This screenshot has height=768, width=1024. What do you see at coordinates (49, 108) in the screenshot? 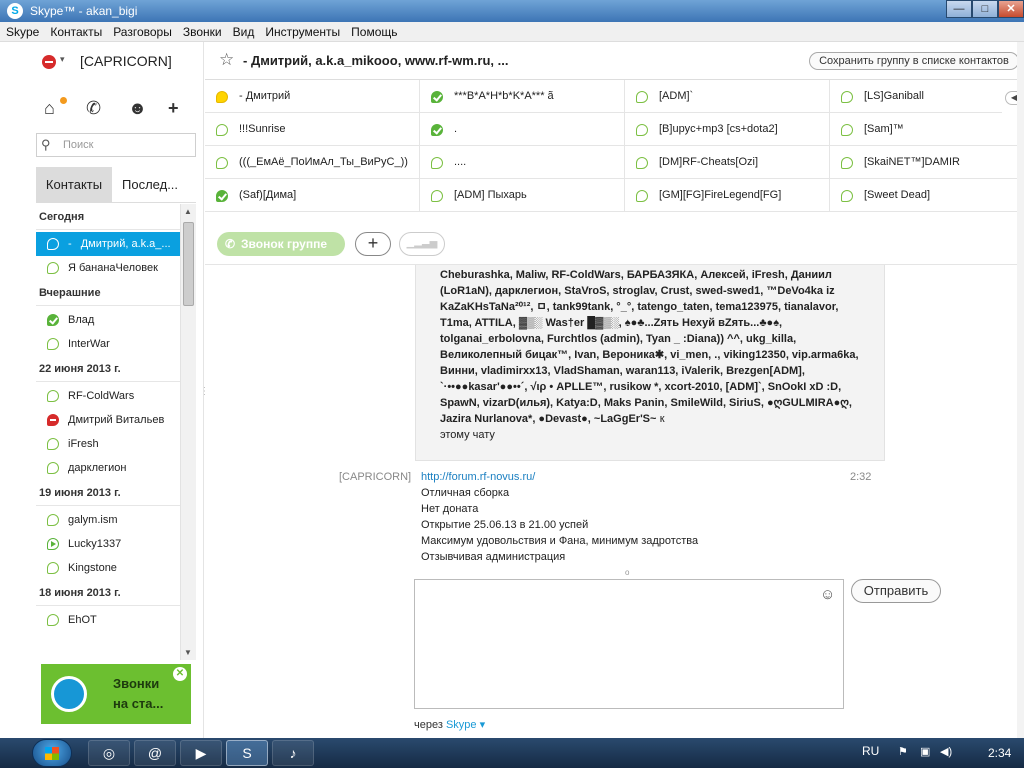
I see `home-icon: ⌂` at bounding box center [49, 108].